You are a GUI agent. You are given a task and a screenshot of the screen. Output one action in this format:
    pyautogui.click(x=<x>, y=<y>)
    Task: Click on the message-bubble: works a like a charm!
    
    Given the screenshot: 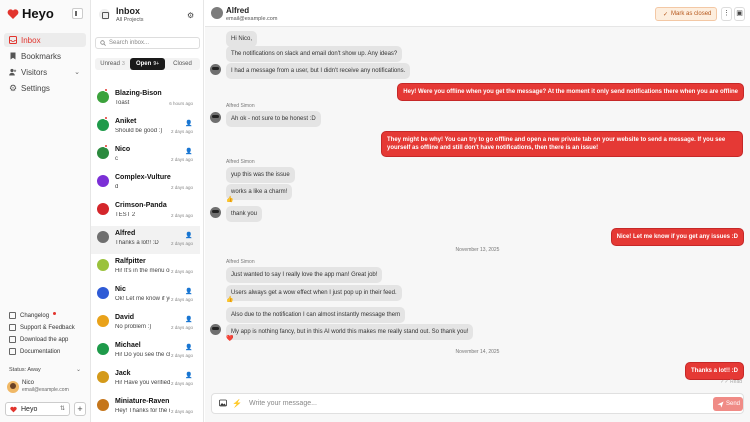 What is the action you would take?
    pyautogui.click(x=259, y=192)
    